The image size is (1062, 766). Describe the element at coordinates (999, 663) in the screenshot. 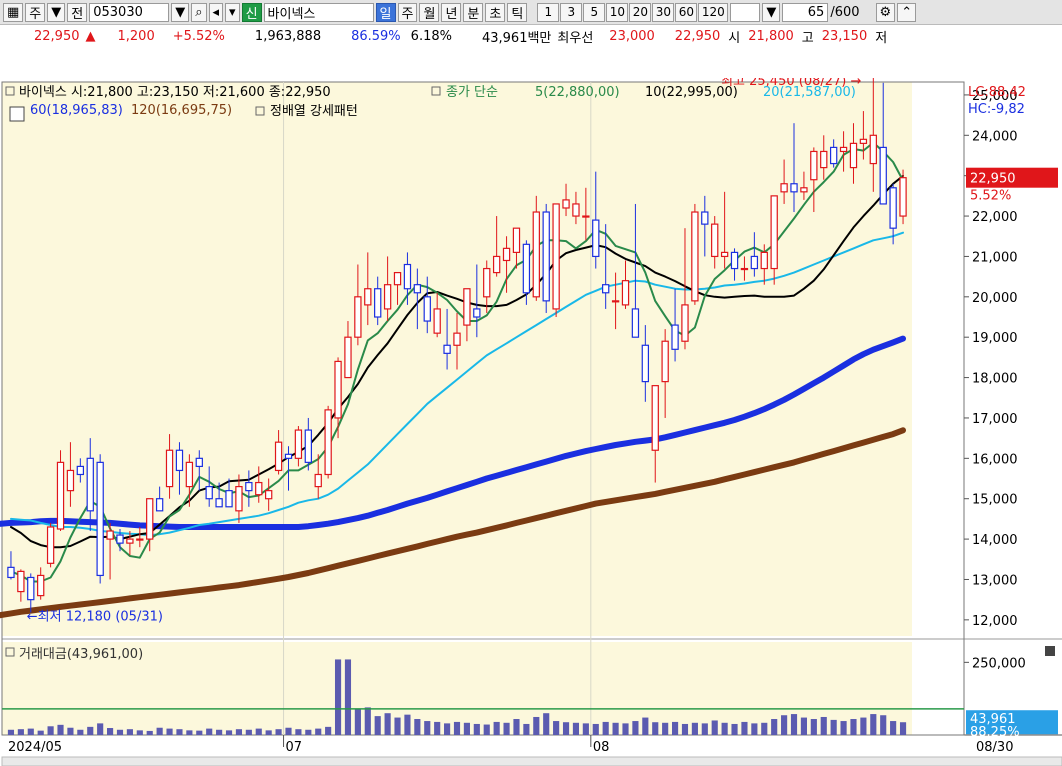

I see `volume-y-tick-label: 250,000` at that location.